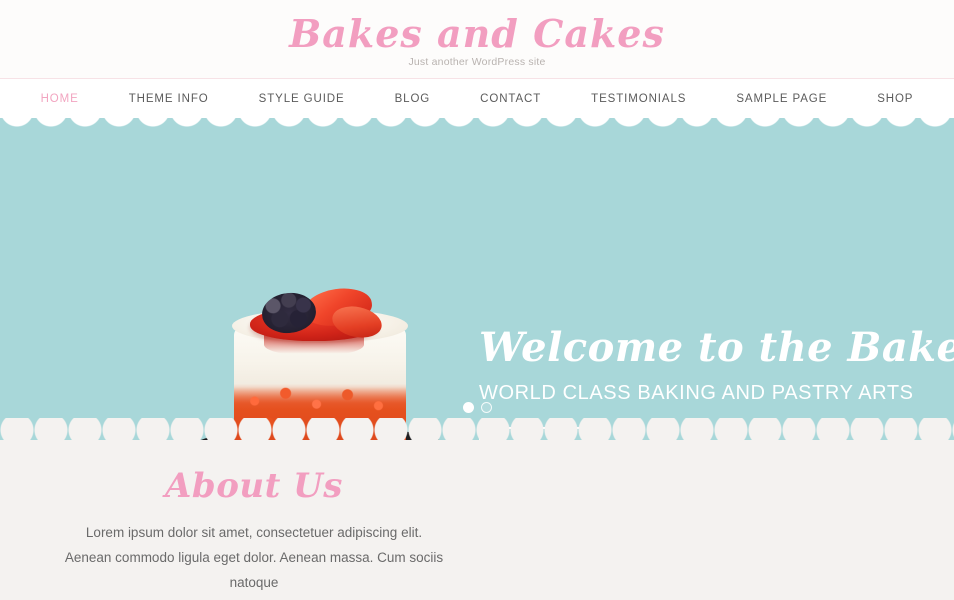 The height and width of the screenshot is (600, 954). I want to click on nav-item-blog: BLOG, so click(413, 99).